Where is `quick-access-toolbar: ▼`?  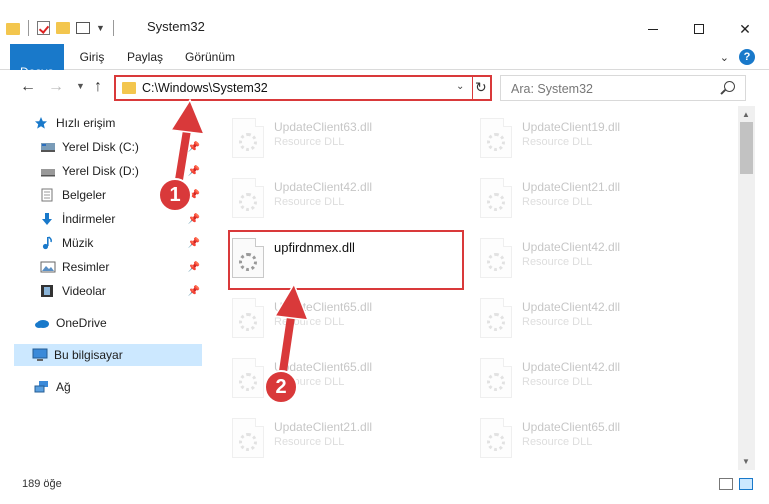 quick-access-toolbar: ▼ is located at coordinates (61, 28).